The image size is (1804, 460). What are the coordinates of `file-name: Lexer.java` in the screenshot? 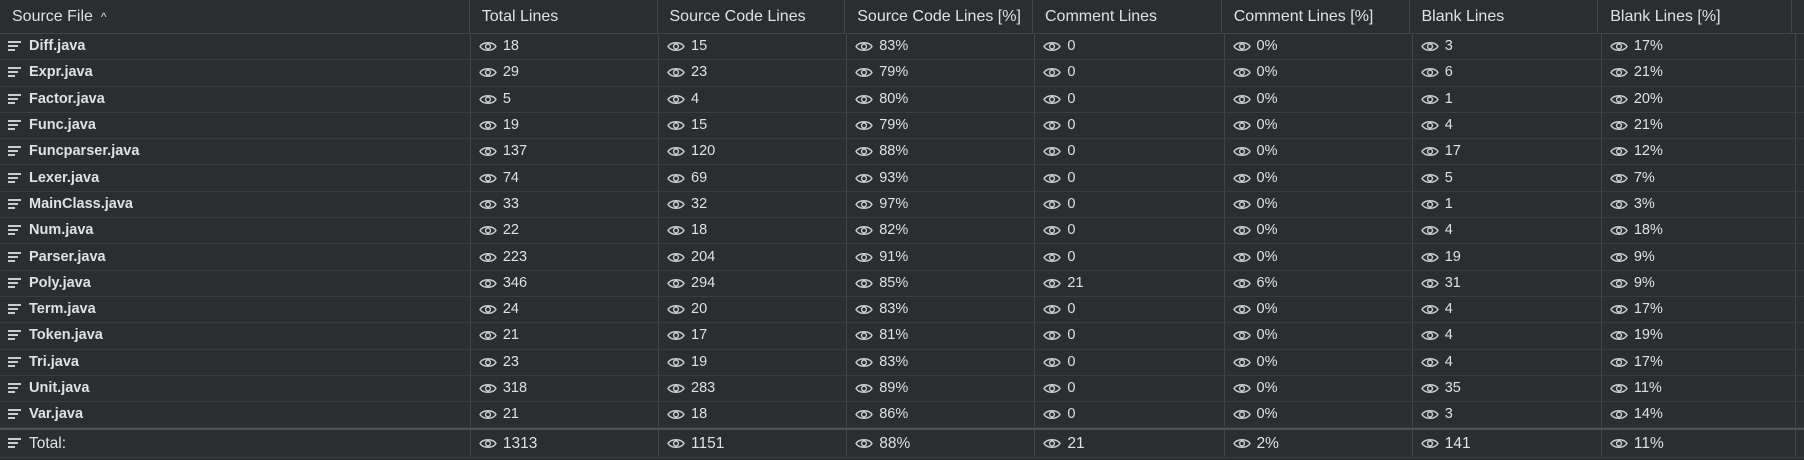 It's located at (64, 177).